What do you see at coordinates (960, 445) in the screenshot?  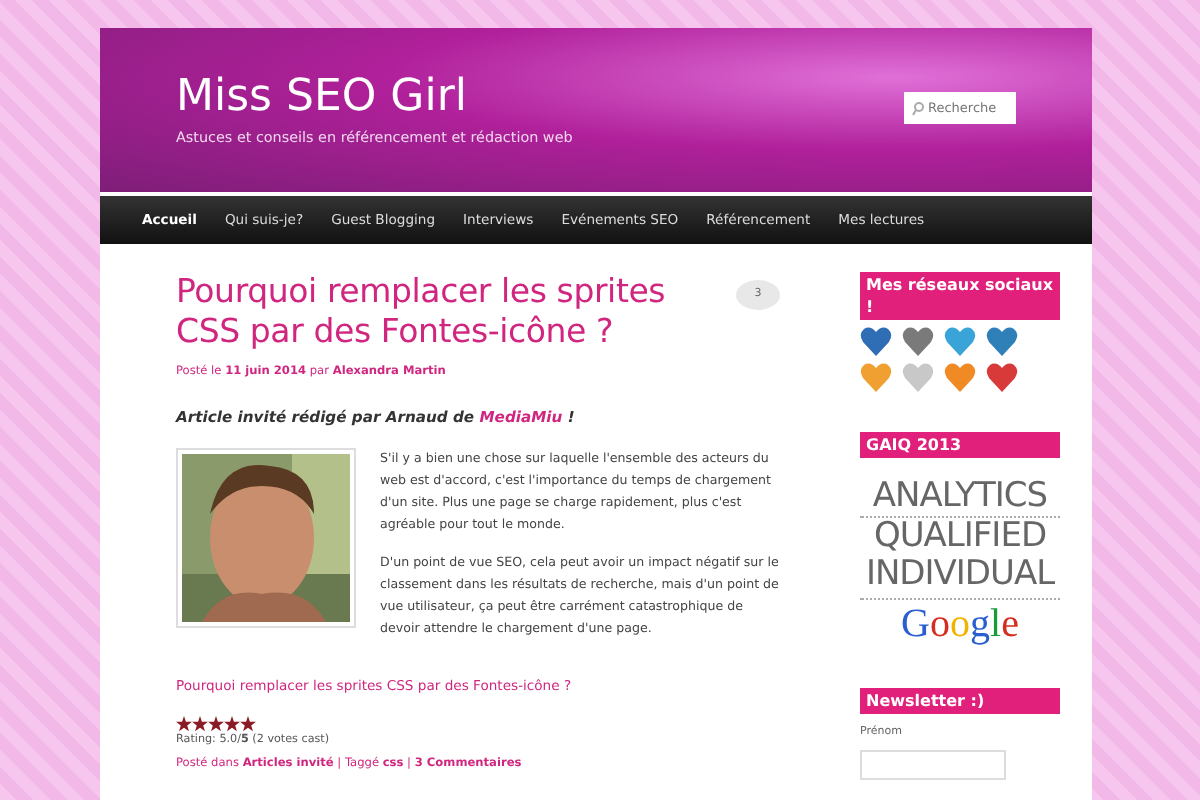 I see `widget-title: GAIQ 2013` at bounding box center [960, 445].